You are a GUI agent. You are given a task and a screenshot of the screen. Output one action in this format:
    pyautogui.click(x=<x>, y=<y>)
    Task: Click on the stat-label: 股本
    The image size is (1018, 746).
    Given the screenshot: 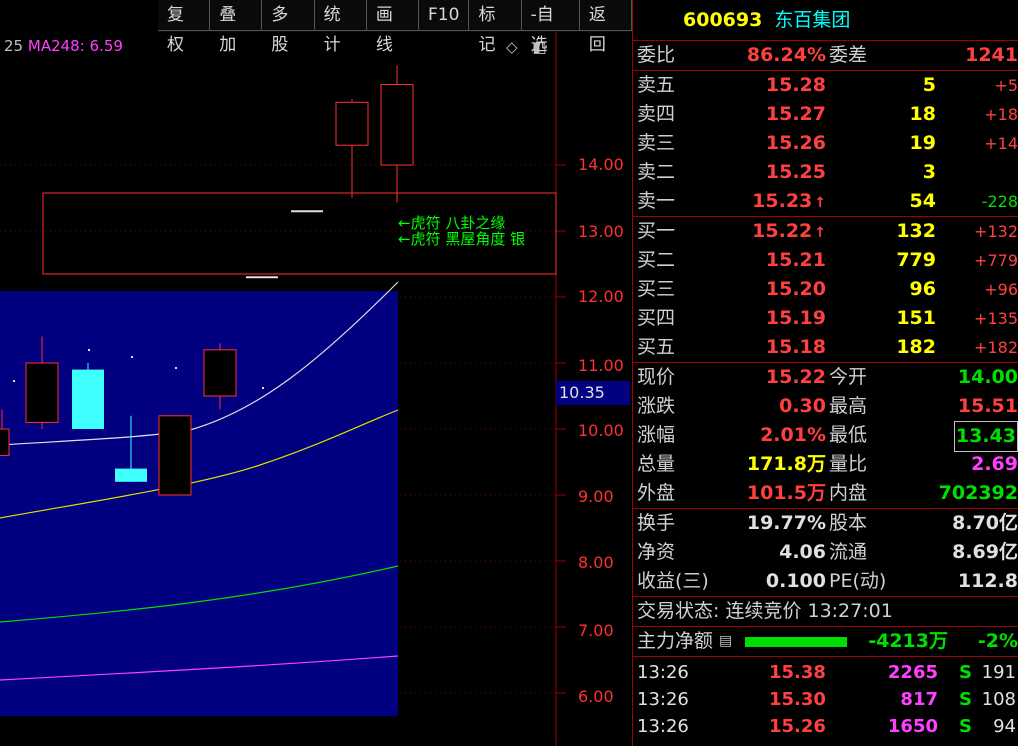 What is the action you would take?
    pyautogui.click(x=848, y=523)
    